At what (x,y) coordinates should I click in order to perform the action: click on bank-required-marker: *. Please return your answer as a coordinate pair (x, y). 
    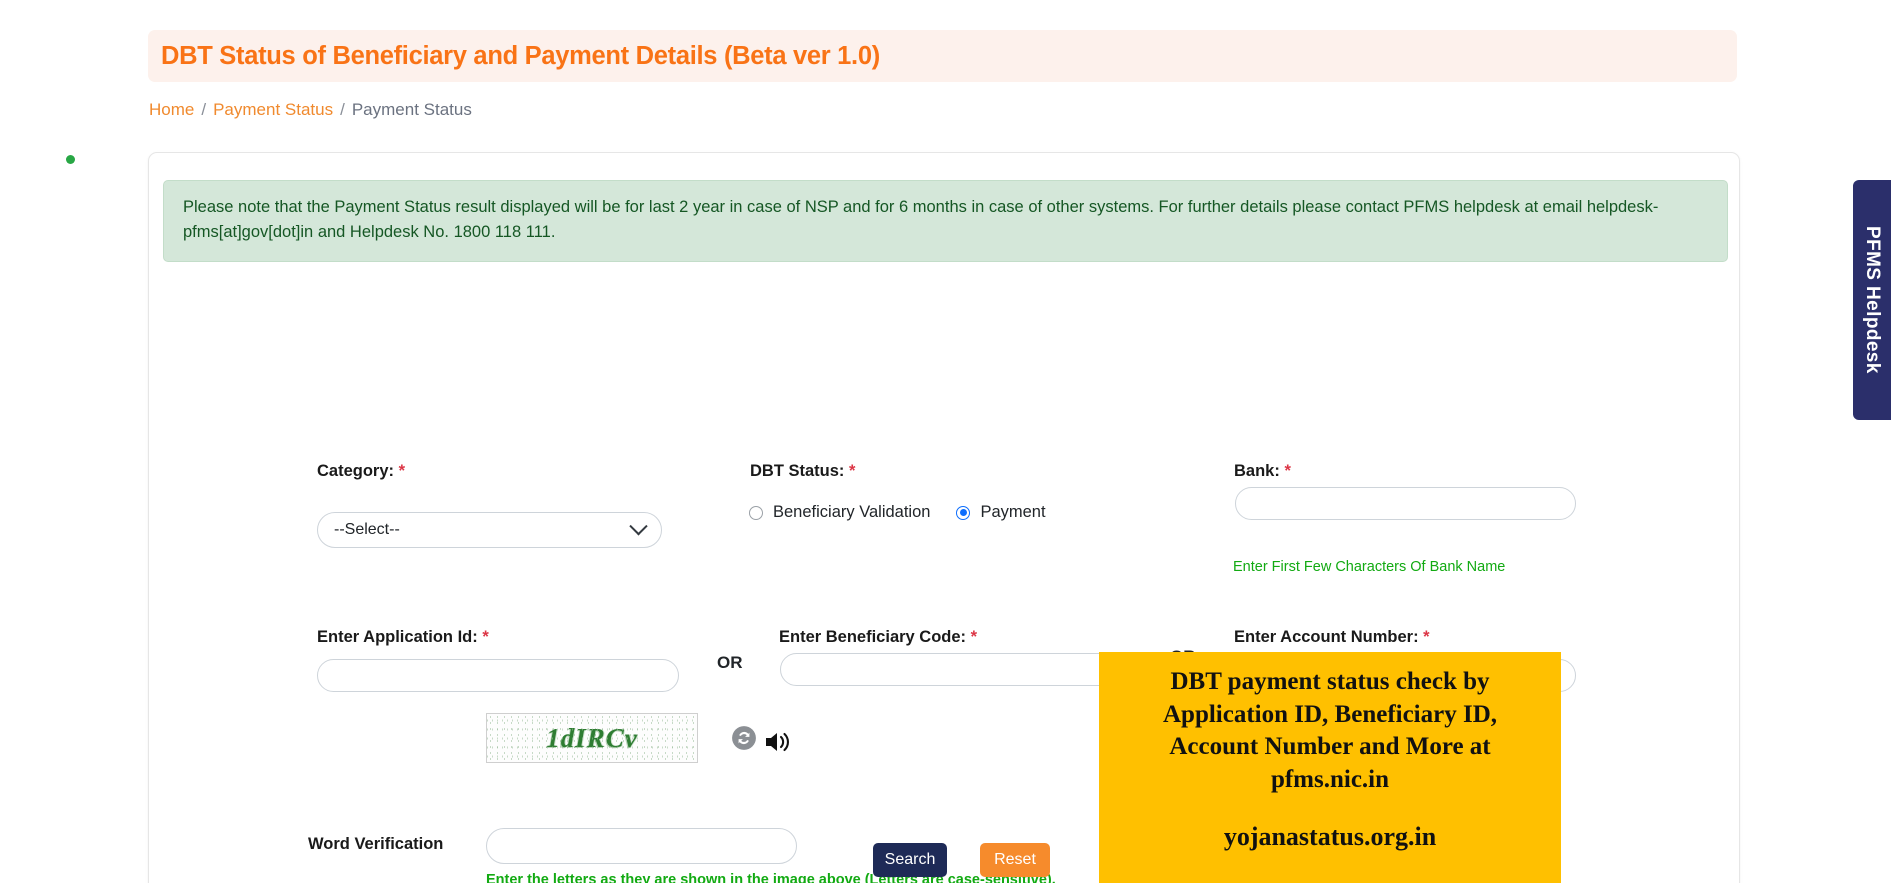
    Looking at the image, I should click on (1287, 471).